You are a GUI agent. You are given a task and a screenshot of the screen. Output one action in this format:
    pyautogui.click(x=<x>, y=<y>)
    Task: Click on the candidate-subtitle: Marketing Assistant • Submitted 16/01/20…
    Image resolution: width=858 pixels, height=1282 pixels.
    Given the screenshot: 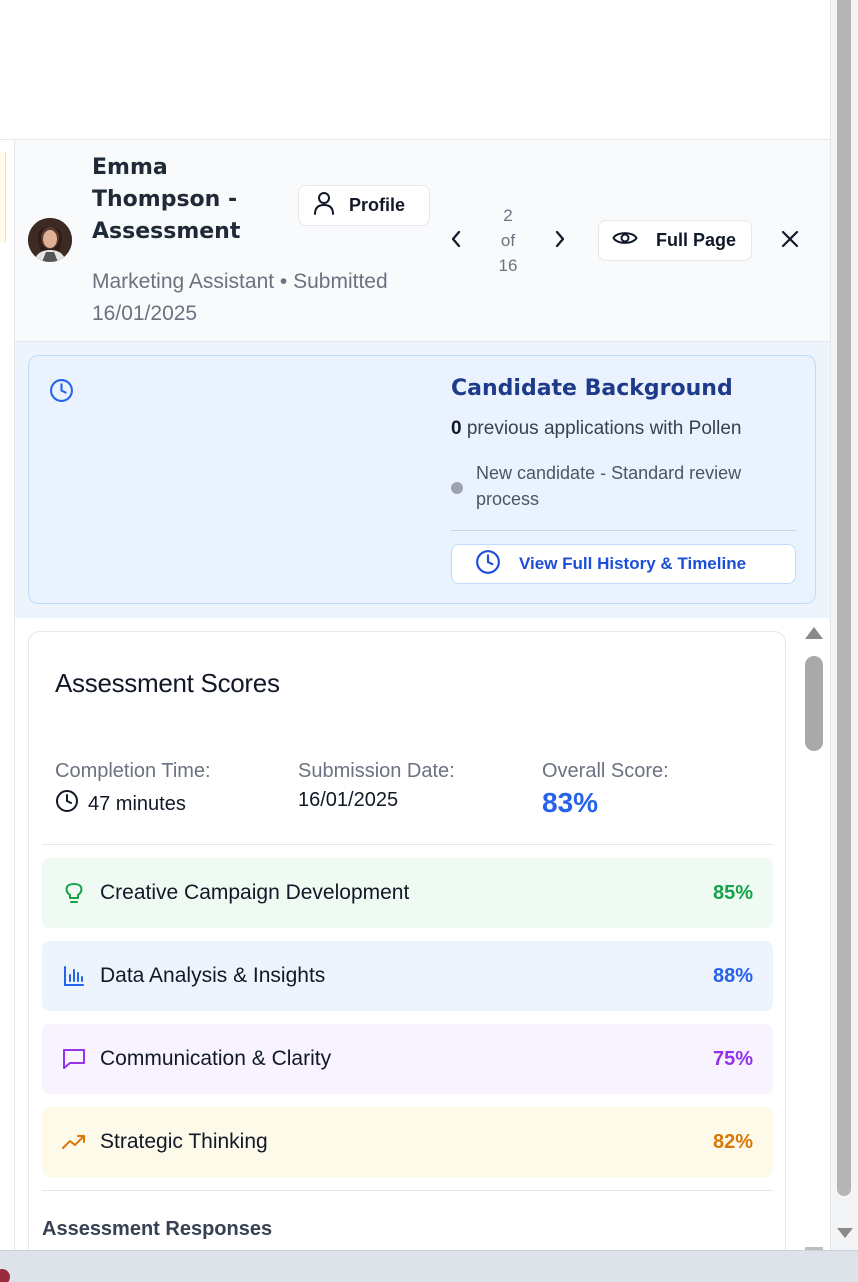 What is the action you would take?
    pyautogui.click(x=240, y=297)
    